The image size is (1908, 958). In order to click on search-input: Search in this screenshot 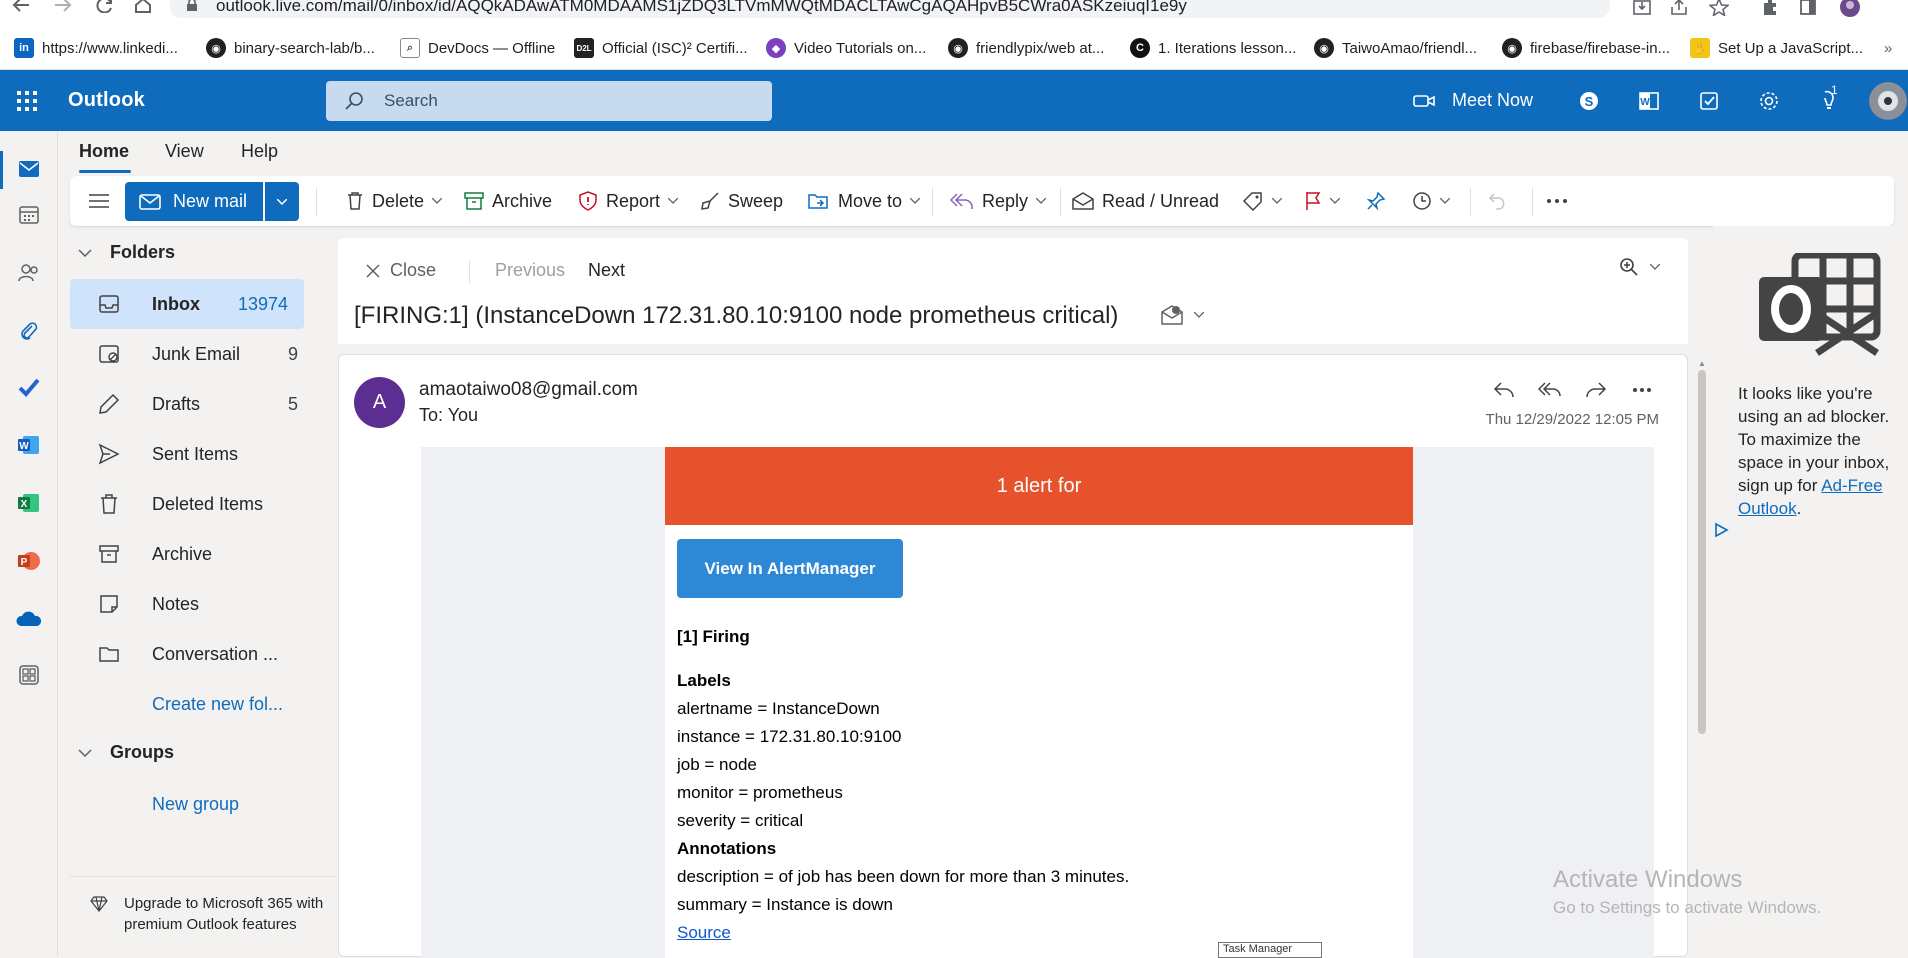, I will do `click(549, 101)`.